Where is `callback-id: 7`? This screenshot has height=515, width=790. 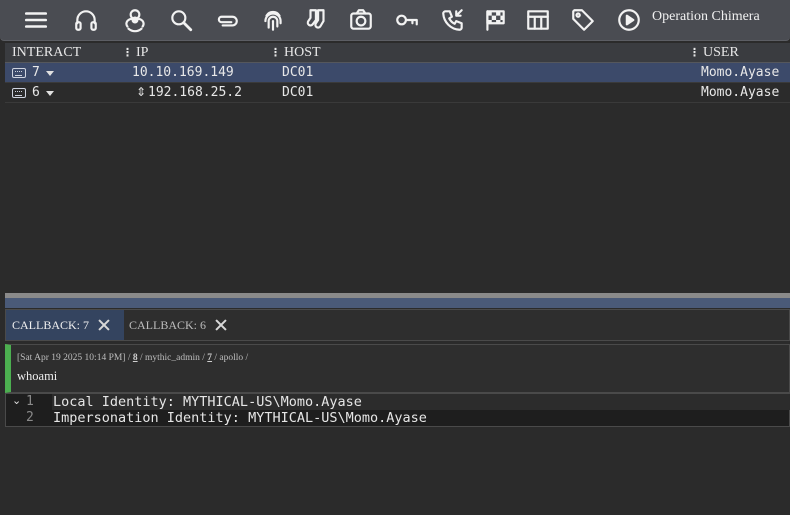 callback-id: 7 is located at coordinates (36, 72).